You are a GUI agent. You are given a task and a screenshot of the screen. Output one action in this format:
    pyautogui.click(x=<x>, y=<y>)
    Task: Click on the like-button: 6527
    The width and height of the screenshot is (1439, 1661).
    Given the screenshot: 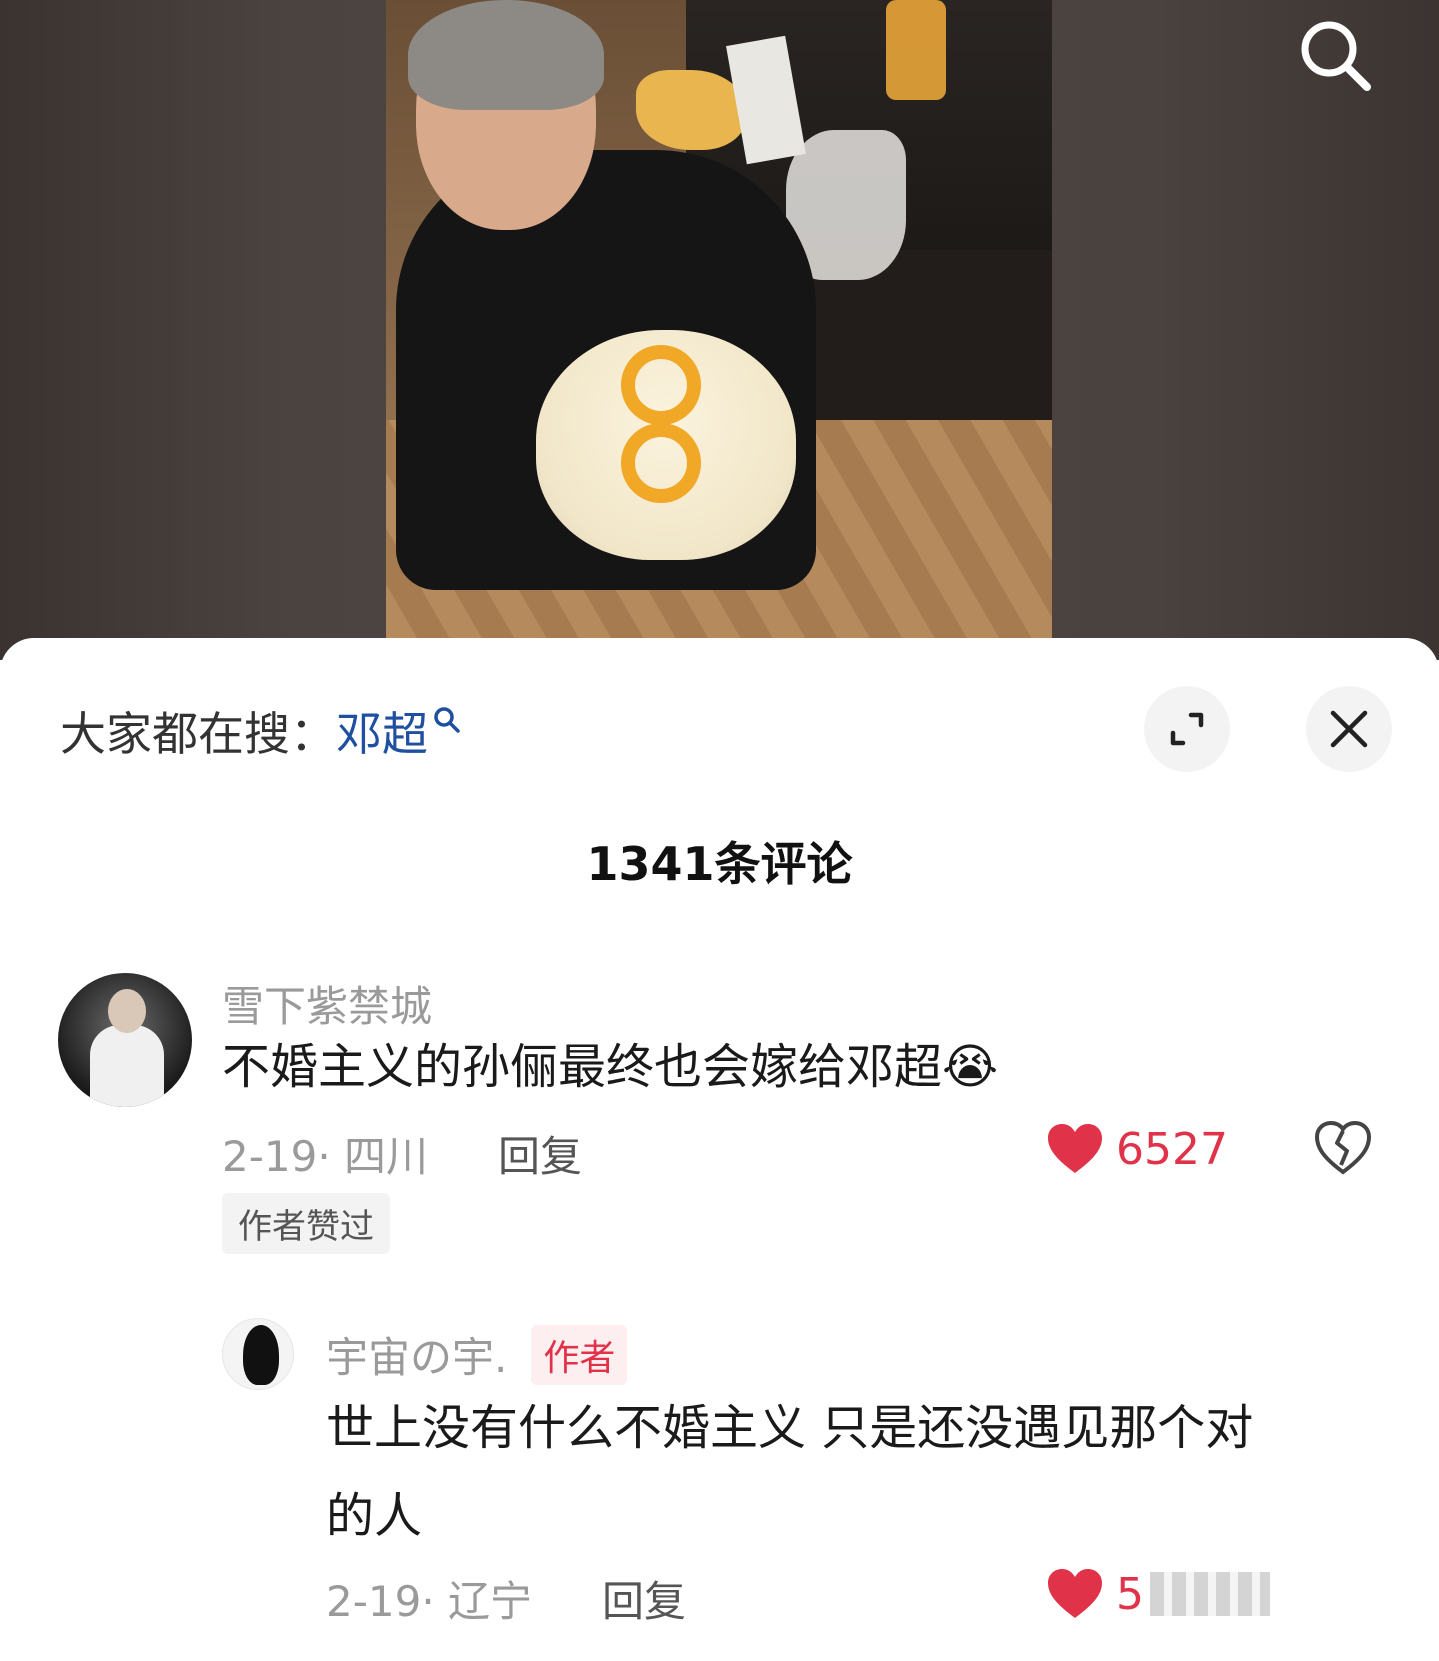 What is the action you would take?
    pyautogui.click(x=1137, y=1149)
    